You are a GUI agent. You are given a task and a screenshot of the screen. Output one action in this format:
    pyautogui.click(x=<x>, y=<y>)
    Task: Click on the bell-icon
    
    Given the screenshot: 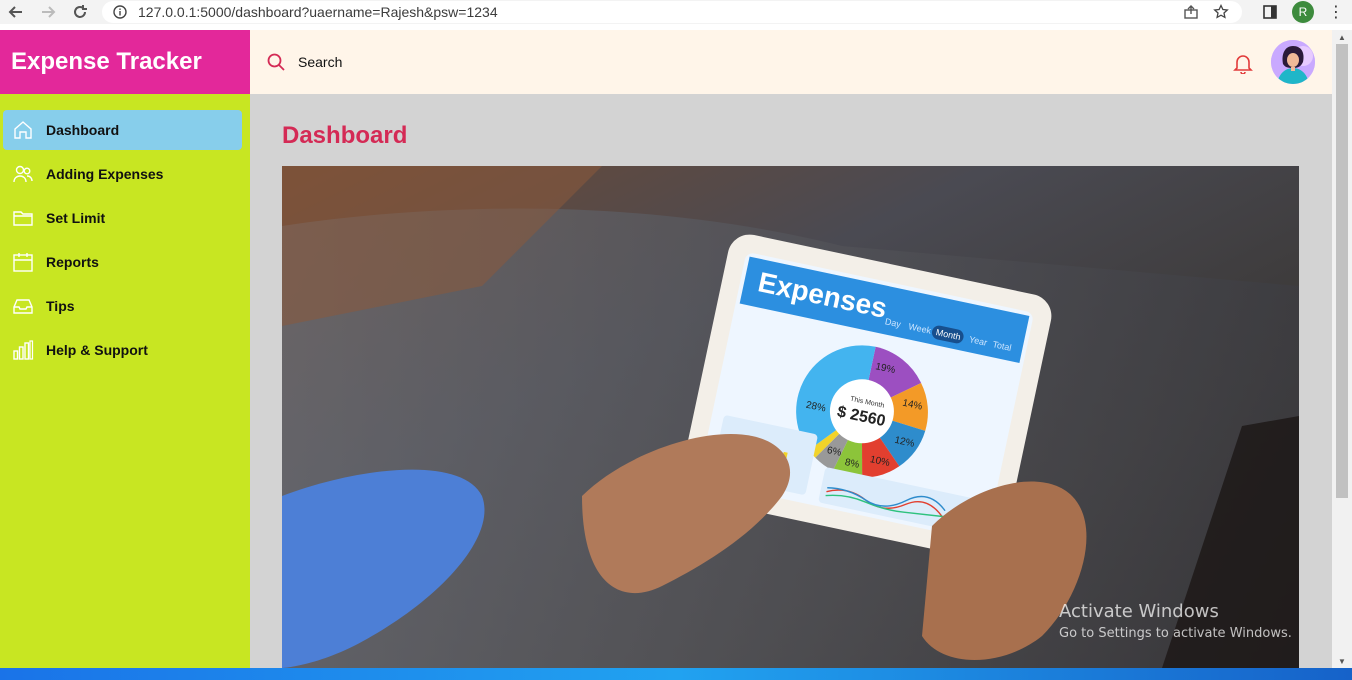 What is the action you would take?
    pyautogui.click(x=1243, y=63)
    